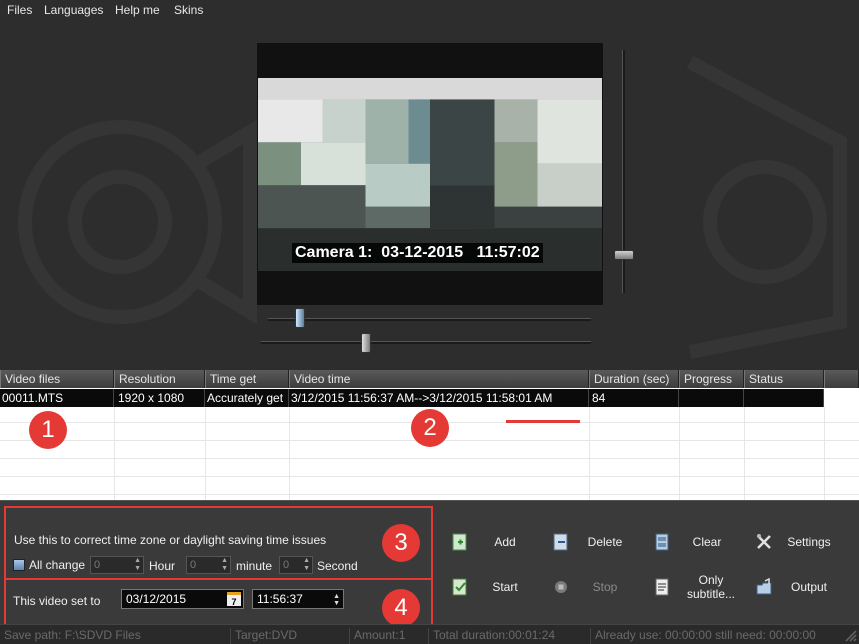 The image size is (859, 644). What do you see at coordinates (841, 379) in the screenshot?
I see `column-header-filler` at bounding box center [841, 379].